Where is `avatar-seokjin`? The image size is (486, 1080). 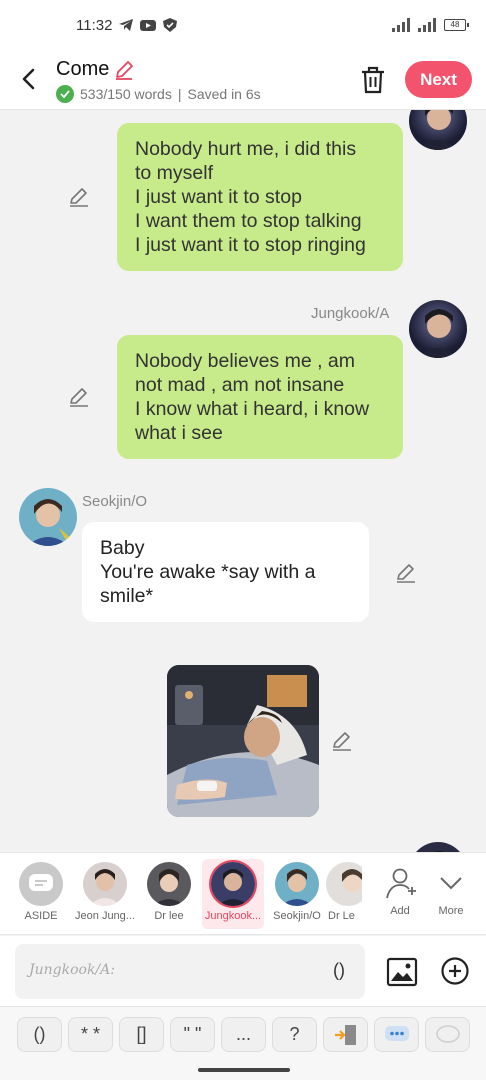 avatar-seokjin is located at coordinates (48, 517).